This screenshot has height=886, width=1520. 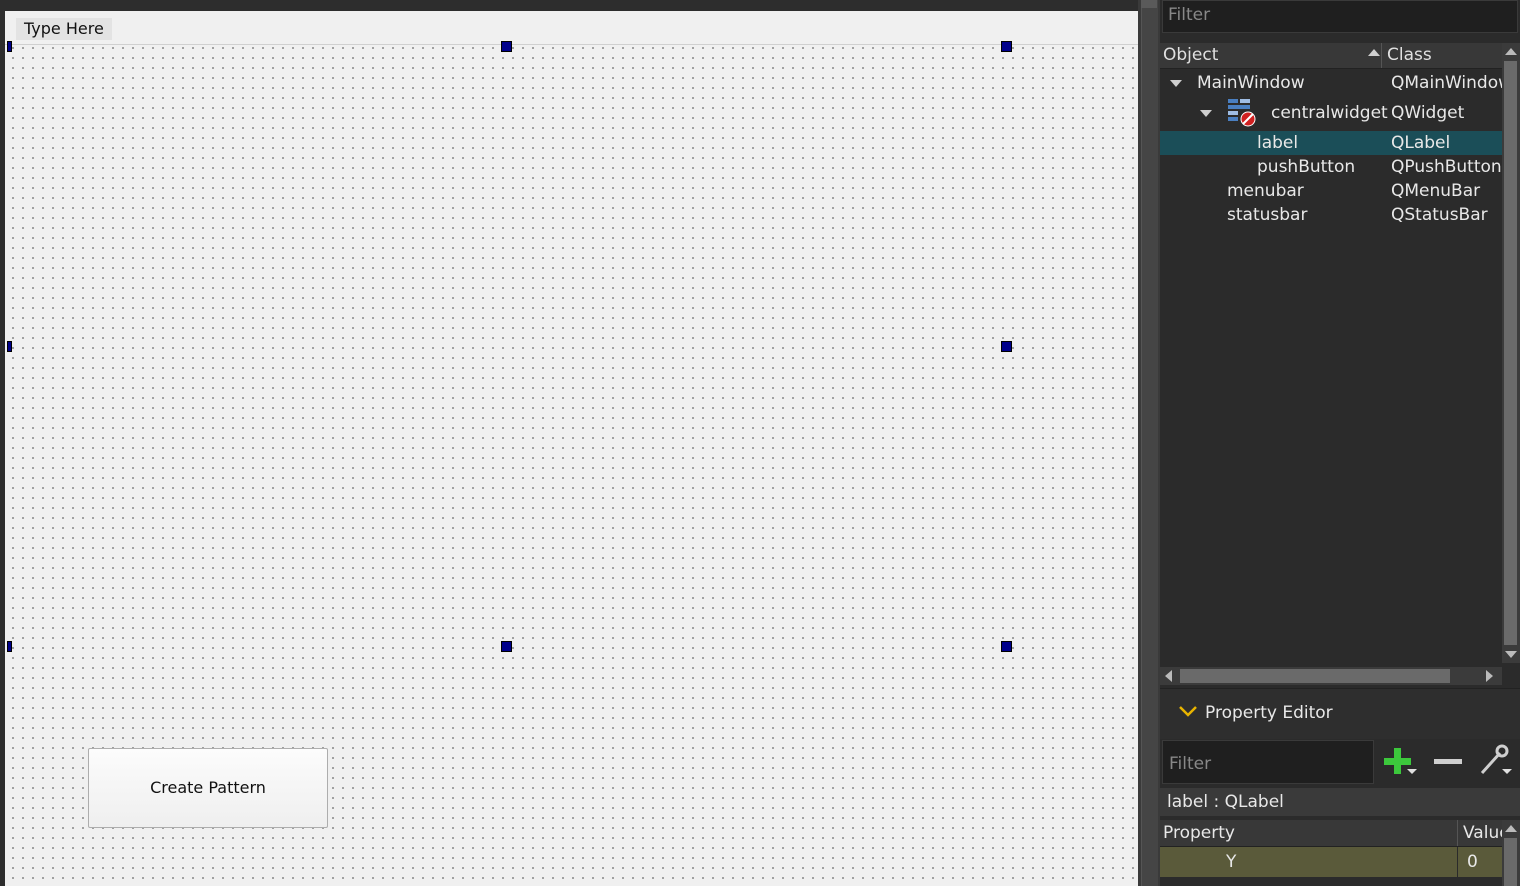 I want to click on property-table-scrollbar, so click(x=1511, y=853).